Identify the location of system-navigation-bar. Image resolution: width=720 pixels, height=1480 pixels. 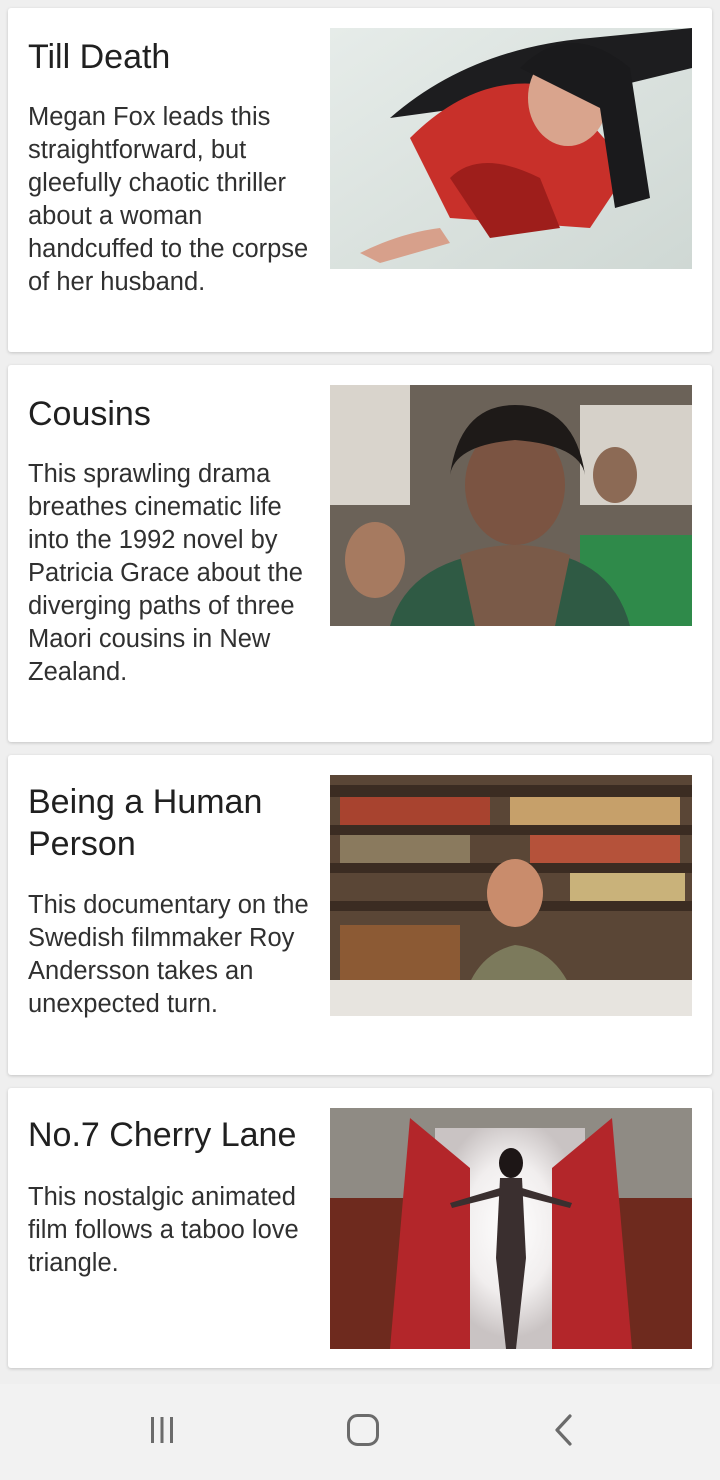
(360, 1432).